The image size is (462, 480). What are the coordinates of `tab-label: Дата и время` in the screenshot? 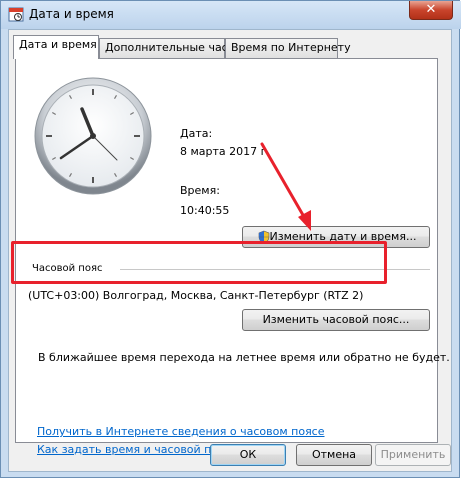 It's located at (58, 44).